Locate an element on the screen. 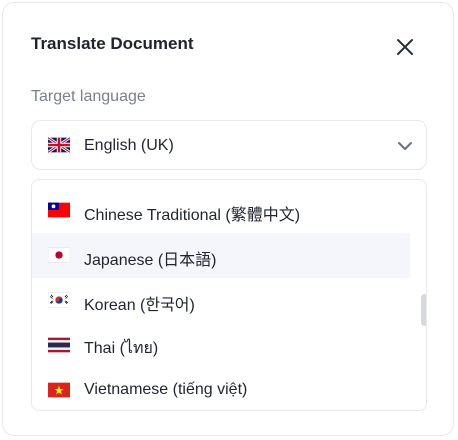 The image size is (458, 440). close-icon is located at coordinates (405, 47).